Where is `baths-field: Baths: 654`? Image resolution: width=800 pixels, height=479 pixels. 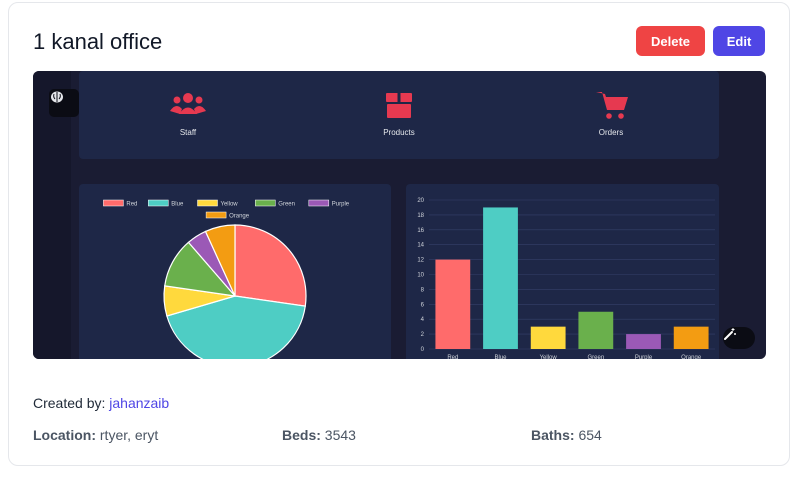
baths-field: Baths: 654 is located at coordinates (566, 435).